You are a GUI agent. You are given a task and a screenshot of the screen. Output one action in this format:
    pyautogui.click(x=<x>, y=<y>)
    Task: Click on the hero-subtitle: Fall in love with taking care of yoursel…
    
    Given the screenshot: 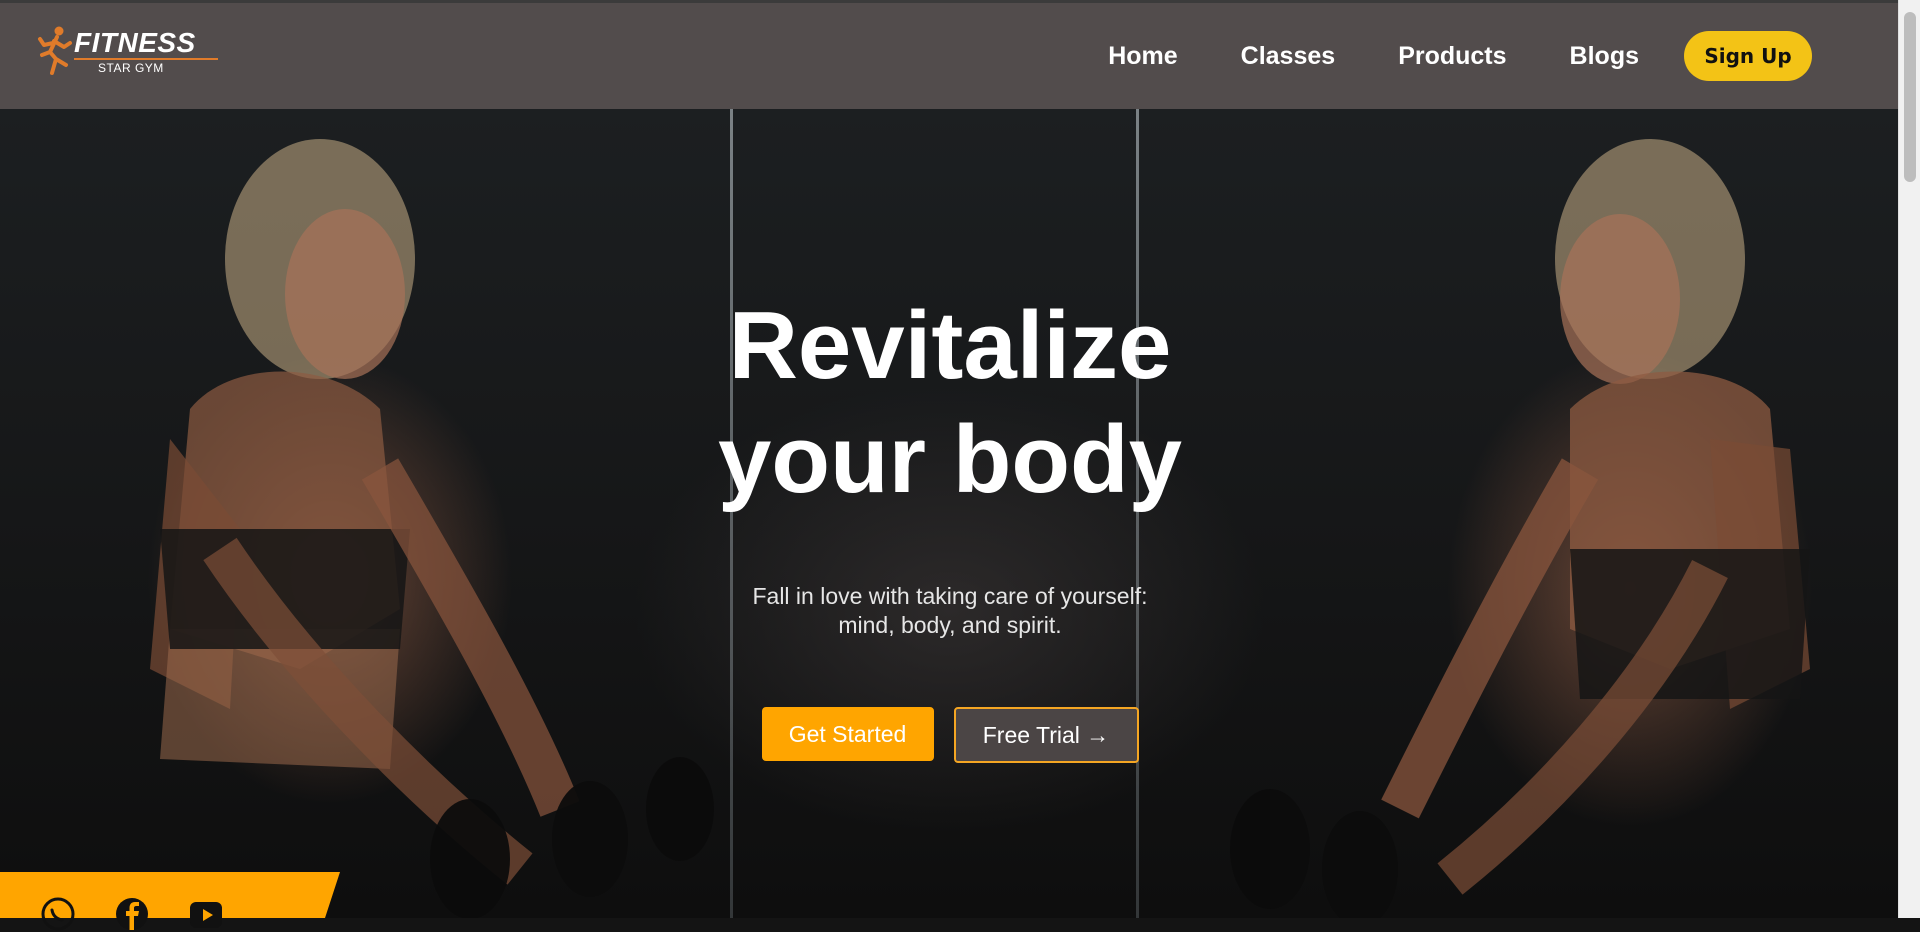 What is the action you would take?
    pyautogui.click(x=950, y=611)
    